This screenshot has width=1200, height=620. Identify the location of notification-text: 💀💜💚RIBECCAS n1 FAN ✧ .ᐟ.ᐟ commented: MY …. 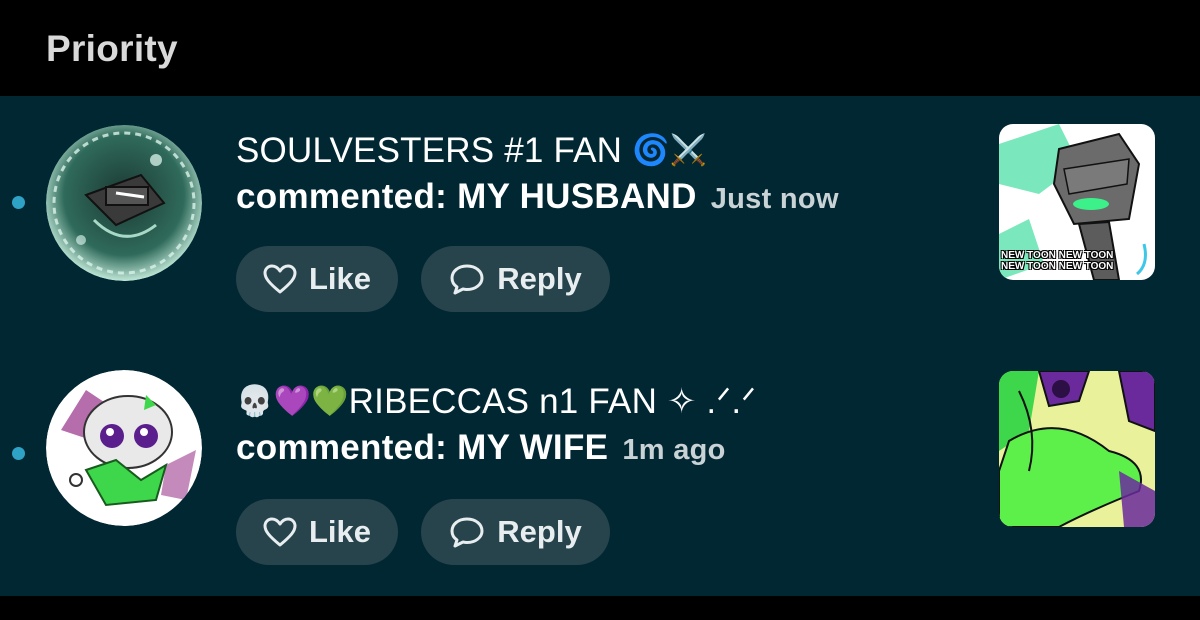
(596, 426).